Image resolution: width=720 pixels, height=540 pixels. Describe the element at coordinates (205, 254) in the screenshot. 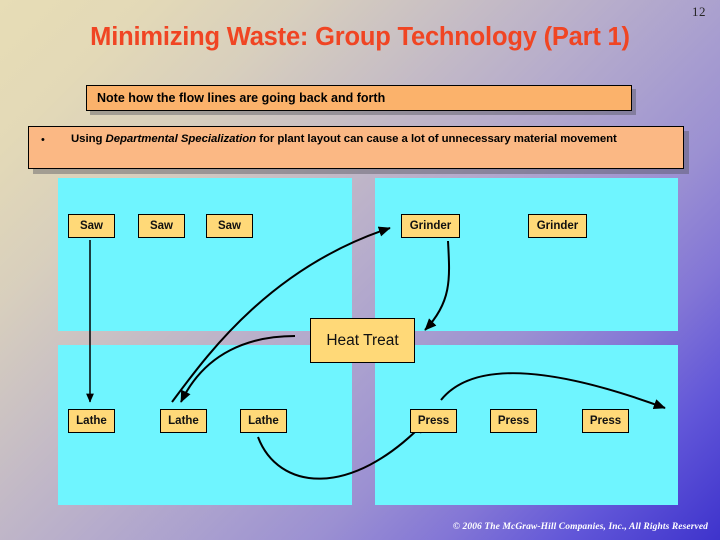

I see `saw-department-zone` at that location.